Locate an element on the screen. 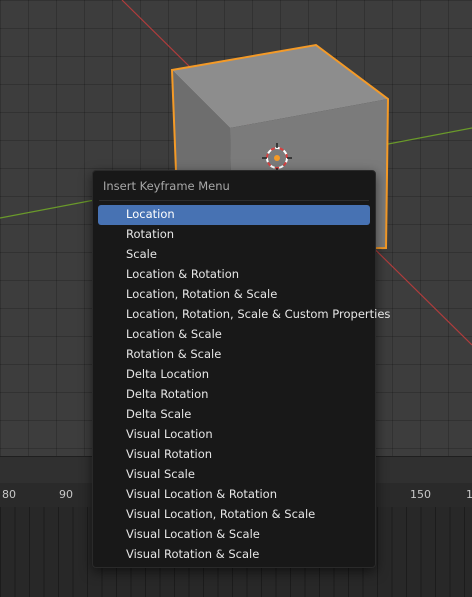 This screenshot has width=472, height=597. menu-item-visual-location-rotation-scale: Visual Location, Rotation & Scale is located at coordinates (234, 515).